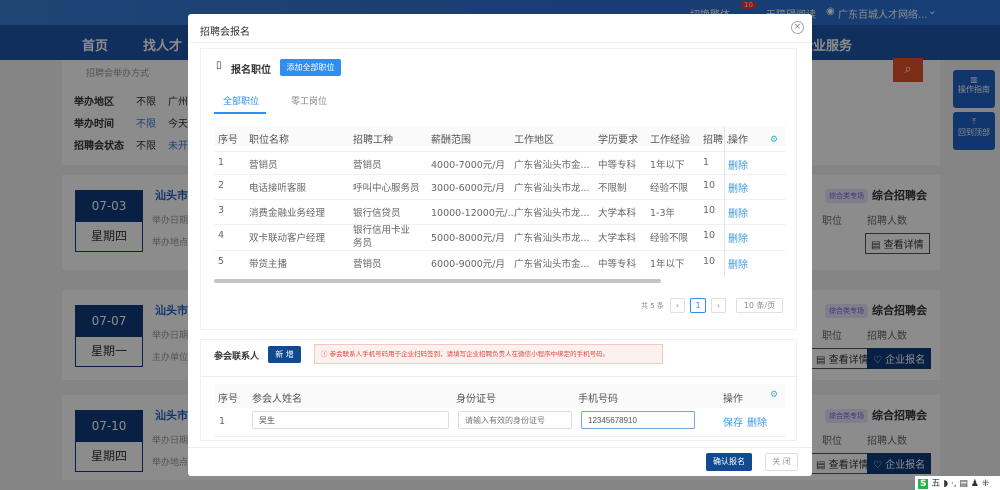 The image size is (1000, 490). What do you see at coordinates (677, 305) in the screenshot?
I see `prev-page-button: ‹` at bounding box center [677, 305].